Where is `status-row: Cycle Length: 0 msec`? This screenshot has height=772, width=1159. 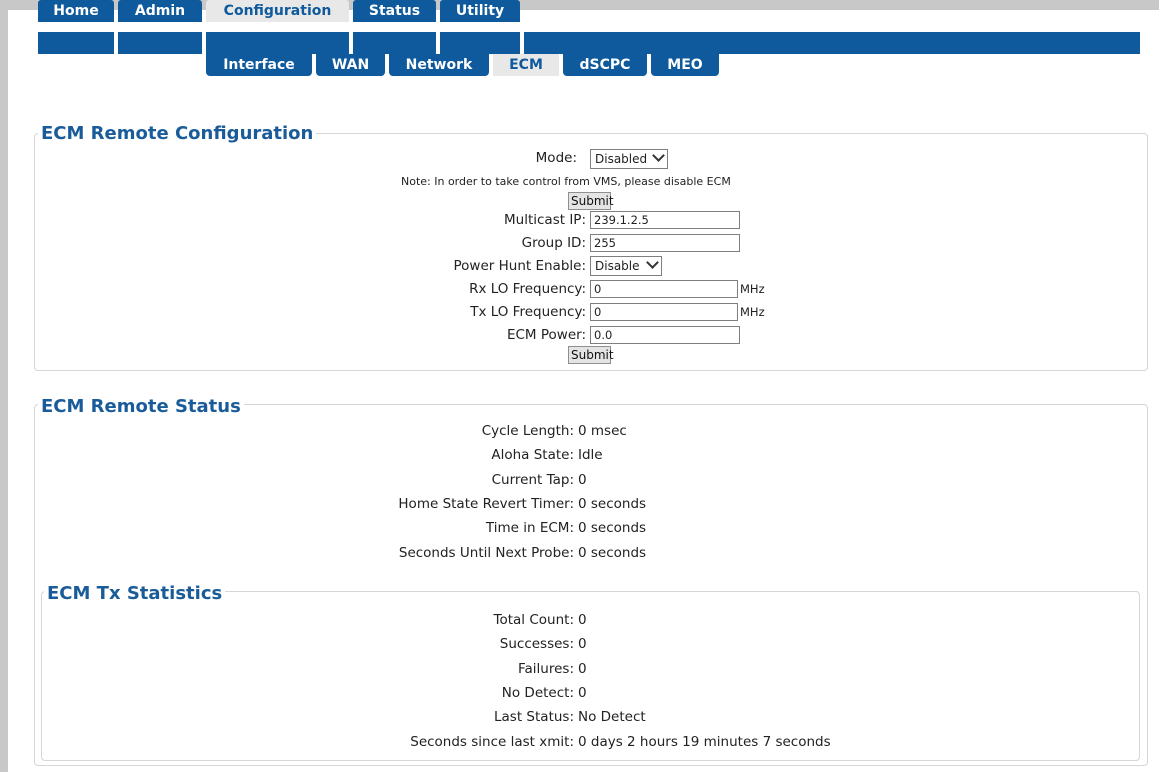
status-row: Cycle Length: 0 msec is located at coordinates (579, 431).